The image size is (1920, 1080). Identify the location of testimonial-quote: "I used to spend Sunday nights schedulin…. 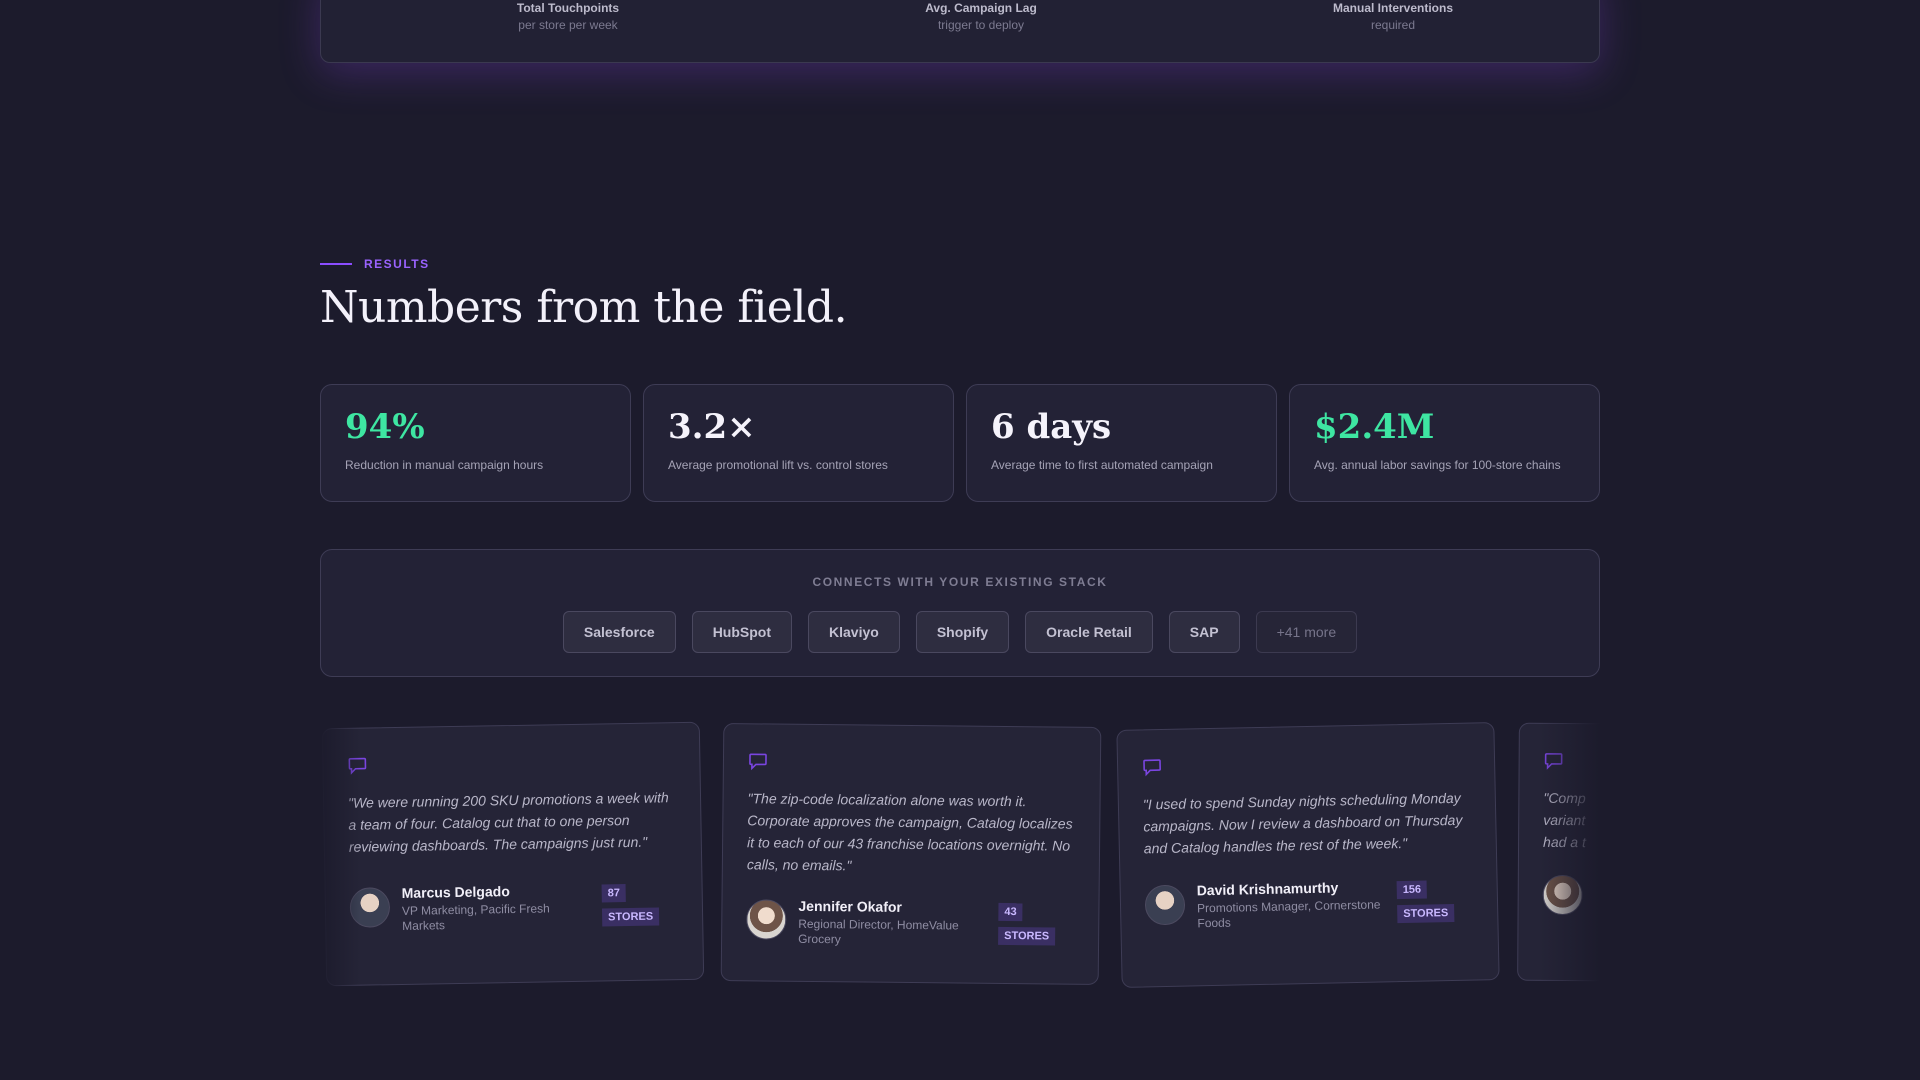
(1302, 823).